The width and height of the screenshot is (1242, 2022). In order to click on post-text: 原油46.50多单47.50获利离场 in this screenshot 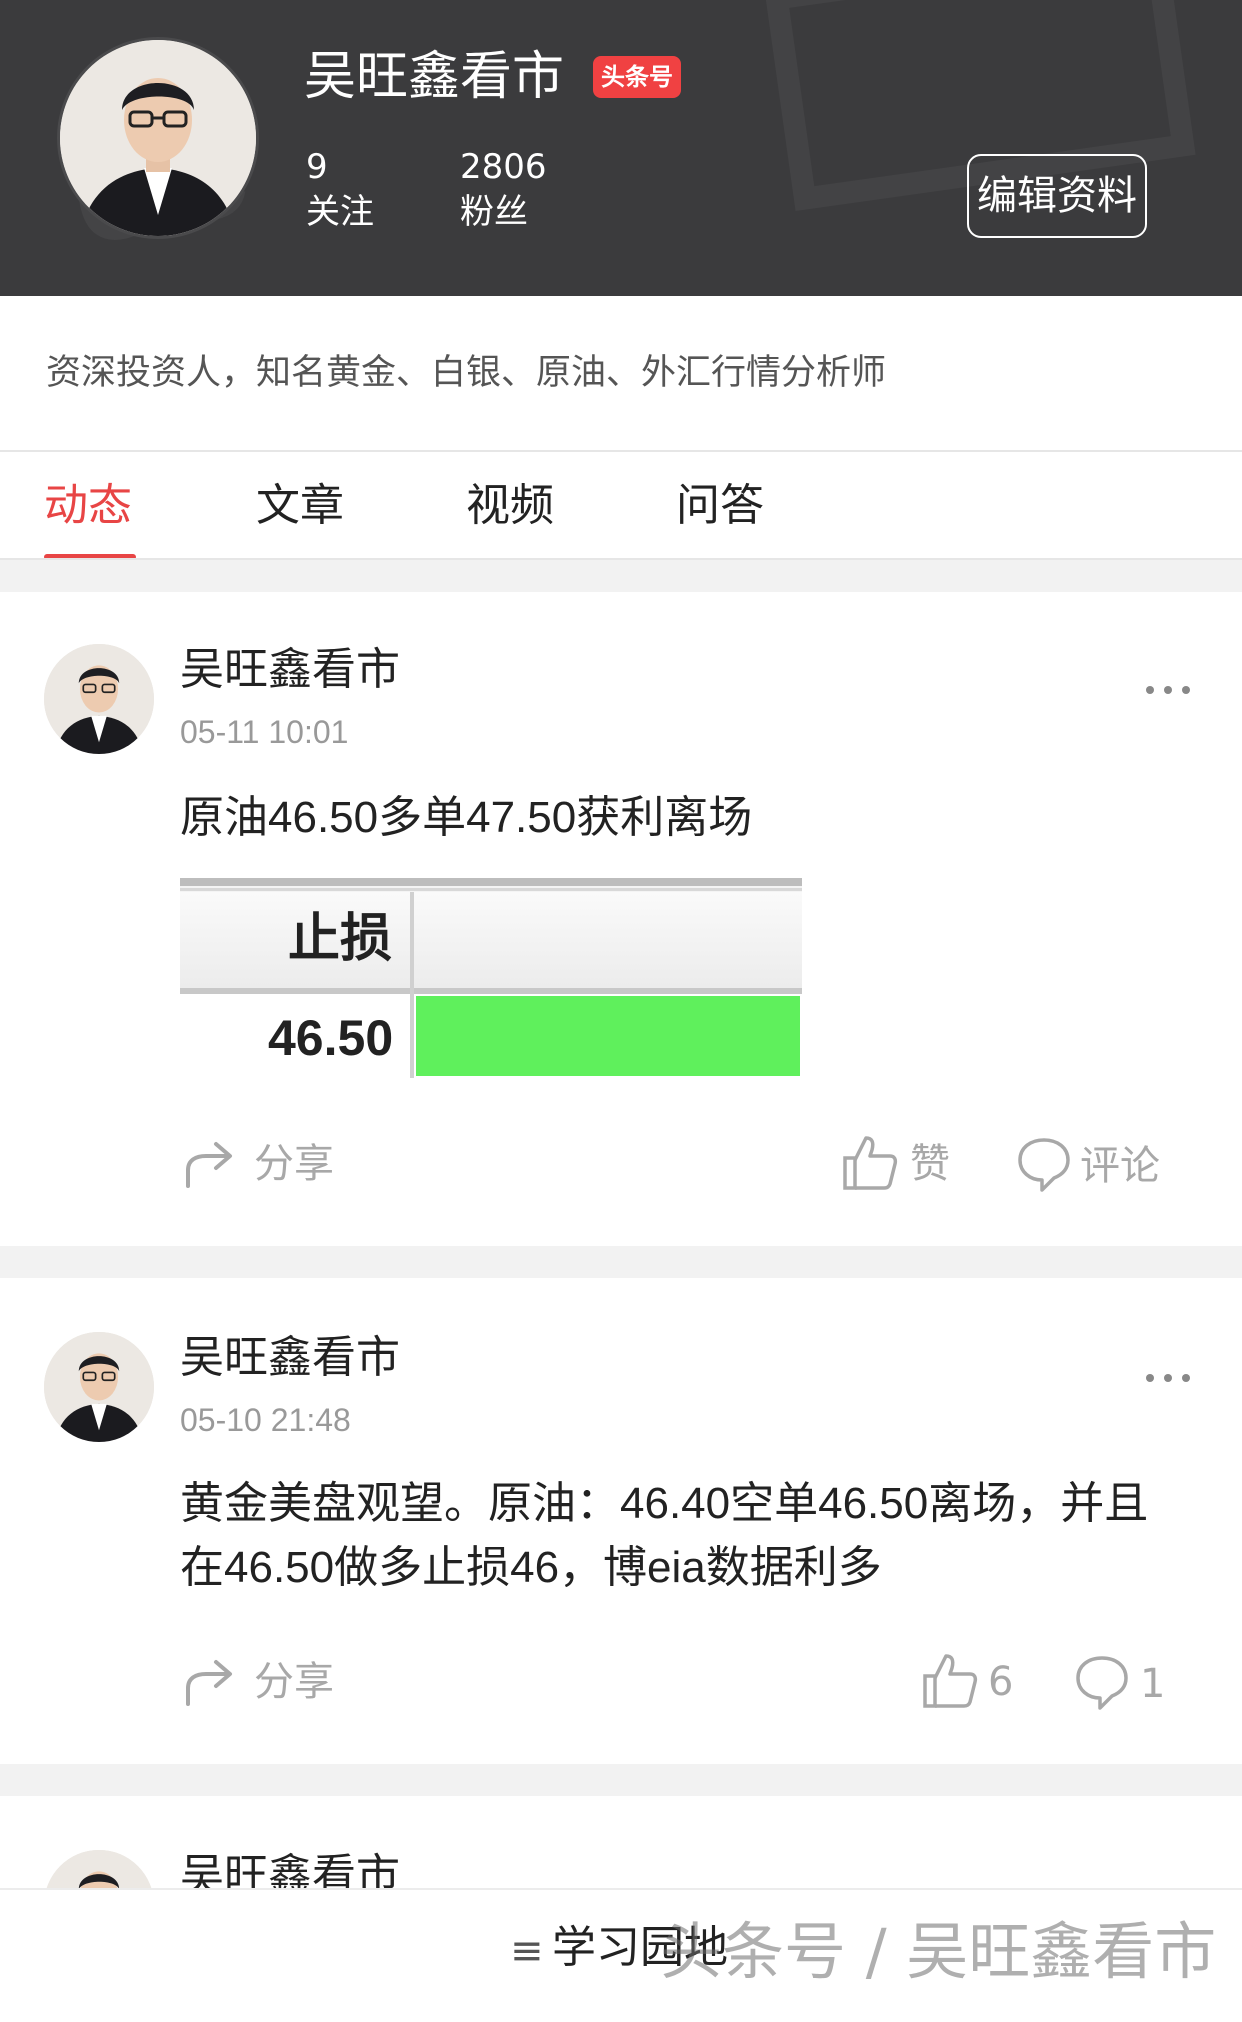, I will do `click(685, 818)`.